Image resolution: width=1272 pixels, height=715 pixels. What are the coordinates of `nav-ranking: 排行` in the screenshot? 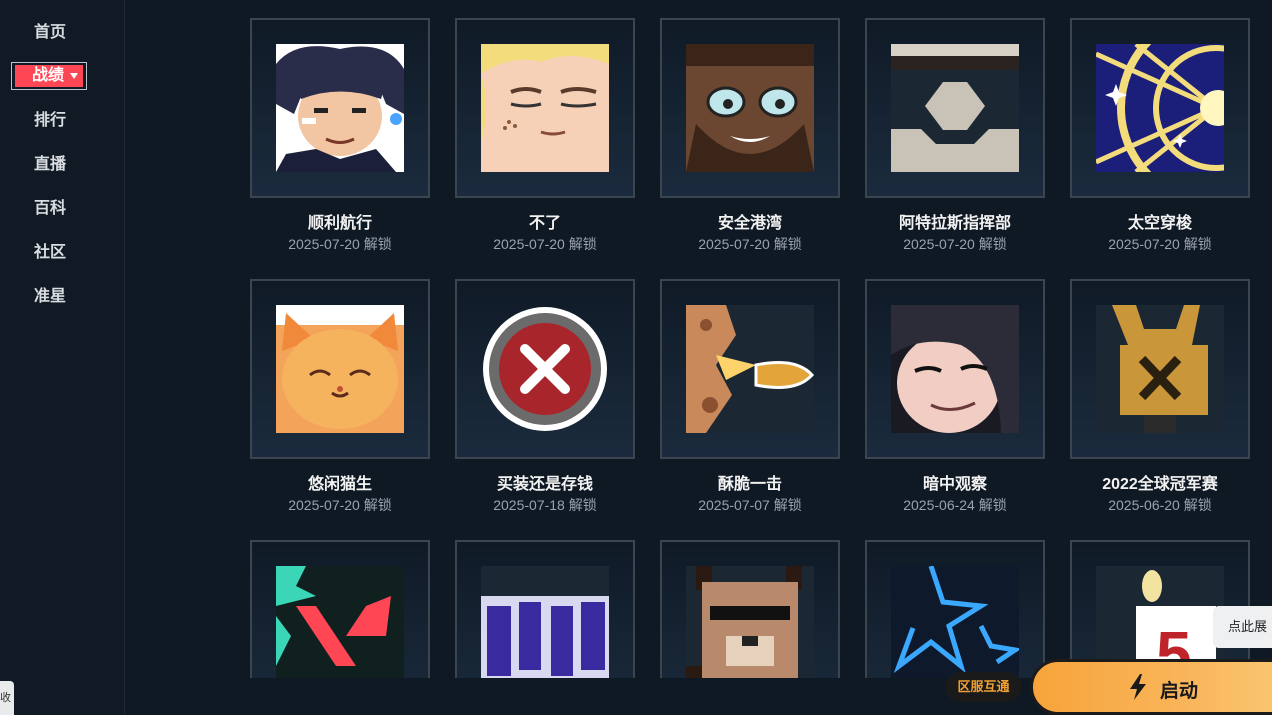 It's located at (50, 121).